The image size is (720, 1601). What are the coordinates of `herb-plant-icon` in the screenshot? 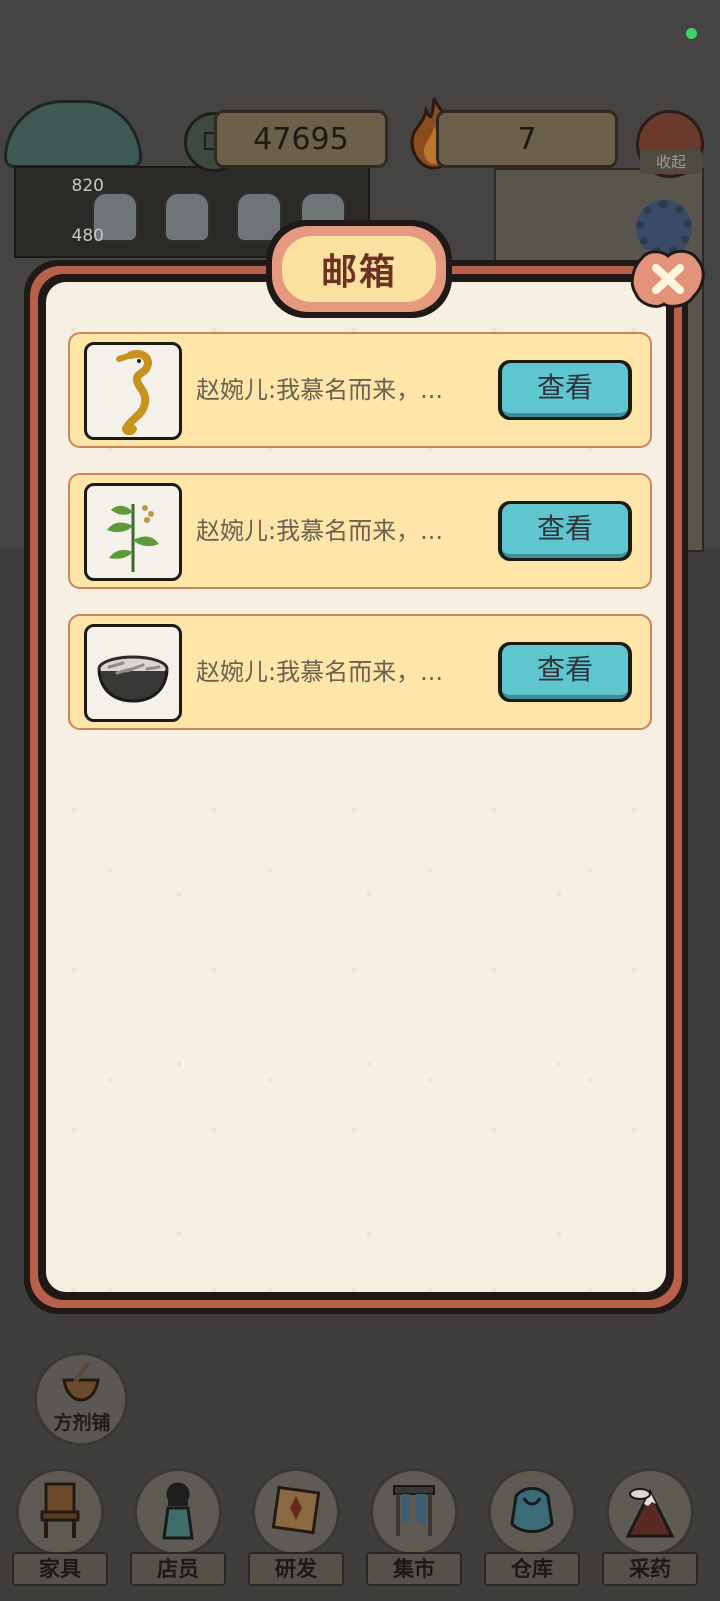 It's located at (133, 538).